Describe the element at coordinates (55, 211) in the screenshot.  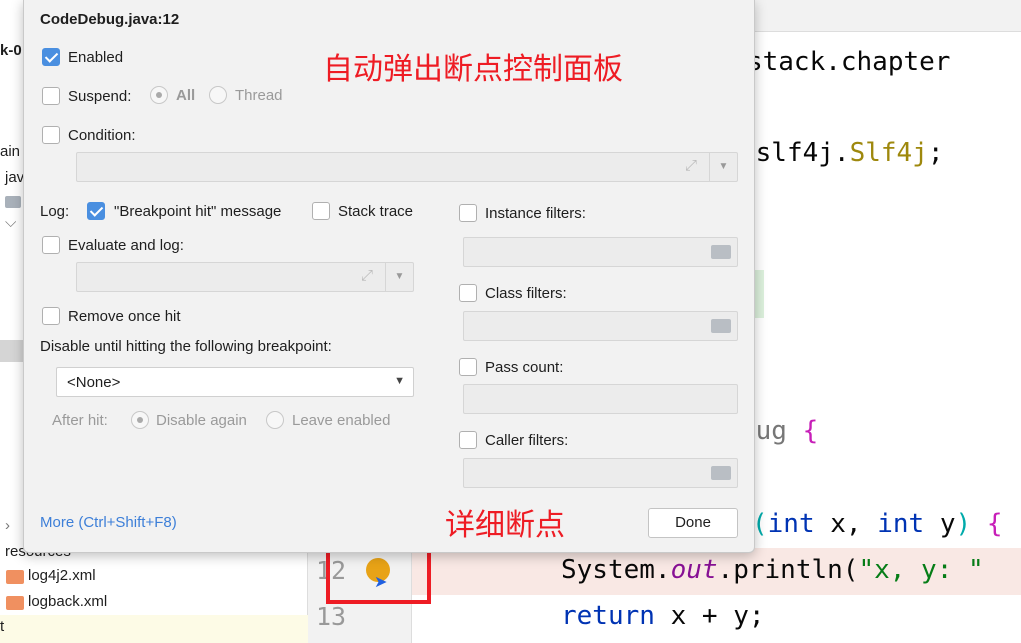
I see `log-label: Log:` at that location.